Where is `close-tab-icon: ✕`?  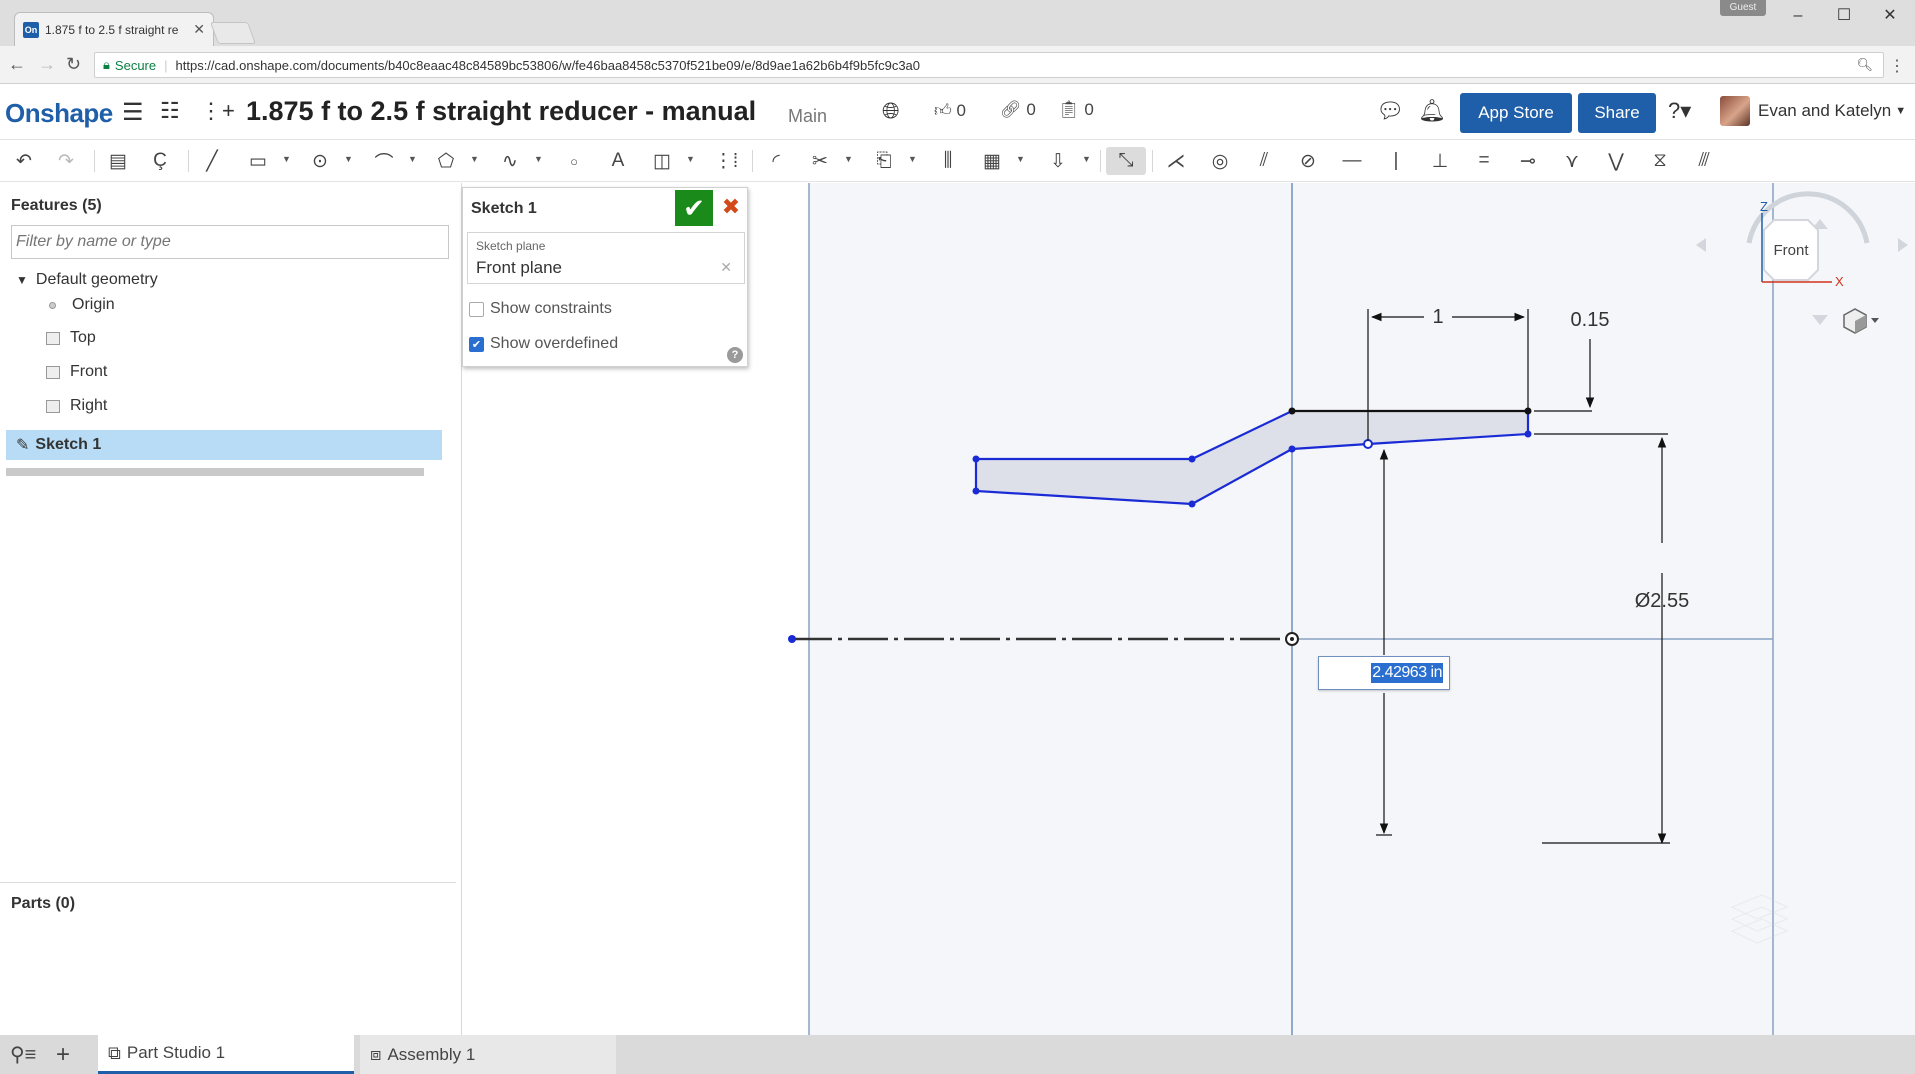 close-tab-icon: ✕ is located at coordinates (199, 29).